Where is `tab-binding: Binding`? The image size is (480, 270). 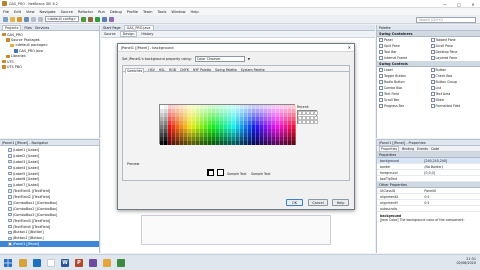
tab-binding: Binding is located at coordinates (408, 149).